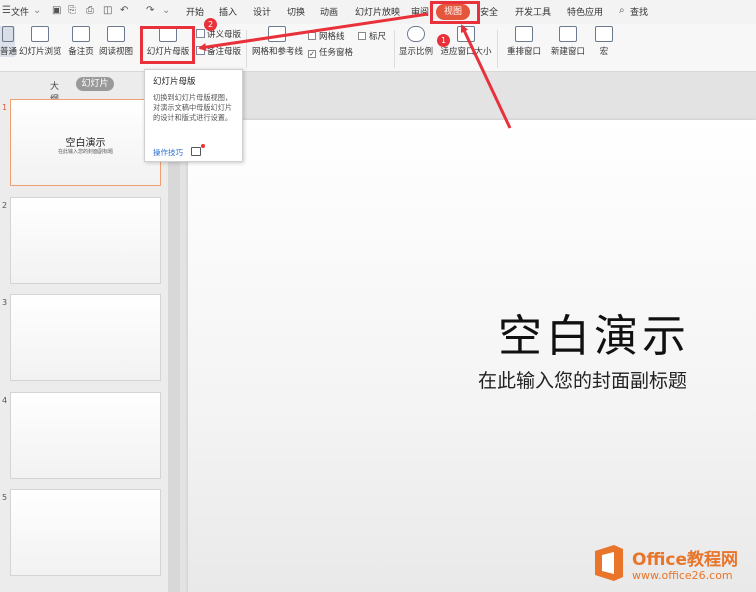 The height and width of the screenshot is (592, 756). Describe the element at coordinates (313, 32) in the screenshot. I see `arrow-to-slide-master` at that location.